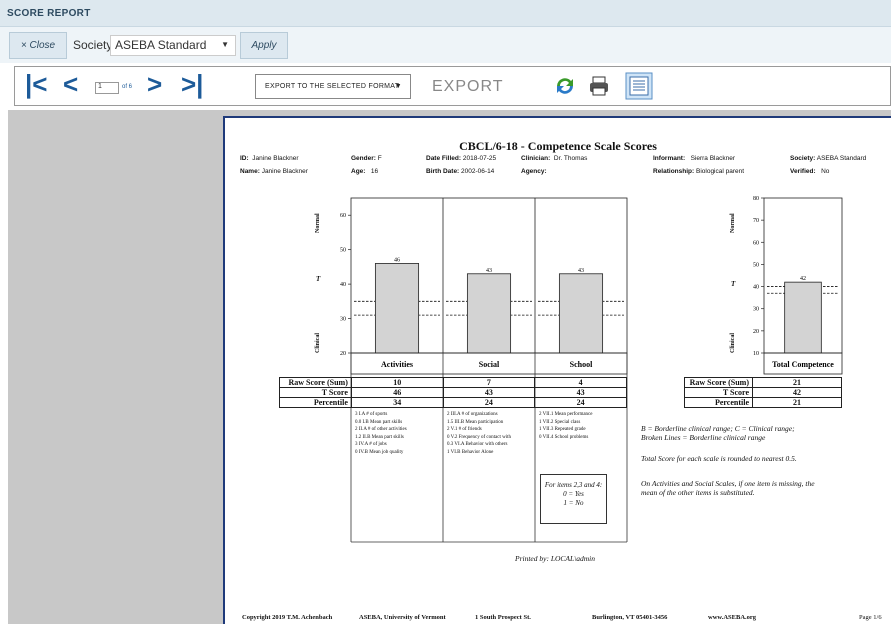 The height and width of the screenshot is (624, 891). I want to click on axis-normal-label-left: Normal, so click(318, 223).